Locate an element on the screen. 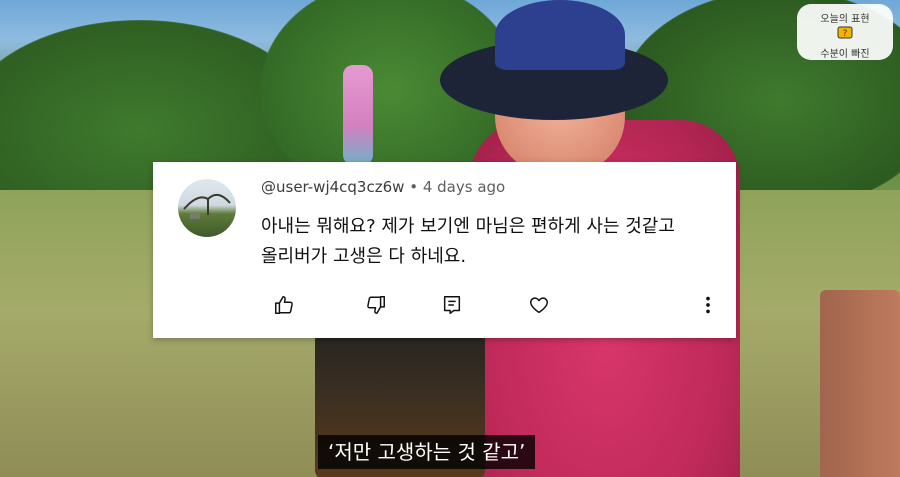 The height and width of the screenshot is (477, 900). dislike-icon is located at coordinates (376, 305).